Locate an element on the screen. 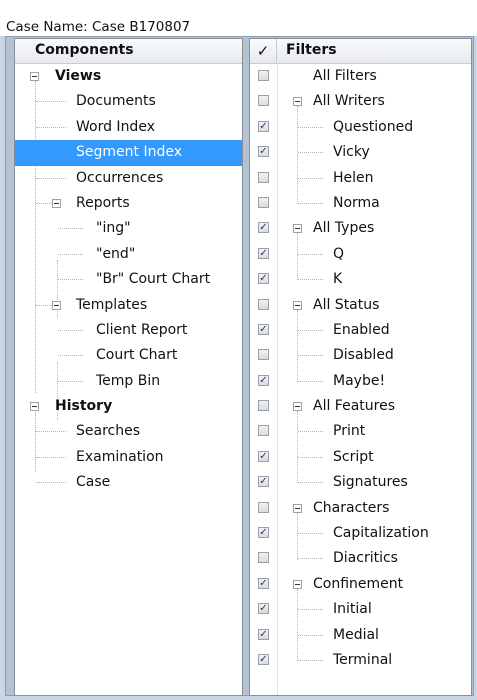 The width and height of the screenshot is (477, 700). tree-item-documents: Documents is located at coordinates (128, 101).